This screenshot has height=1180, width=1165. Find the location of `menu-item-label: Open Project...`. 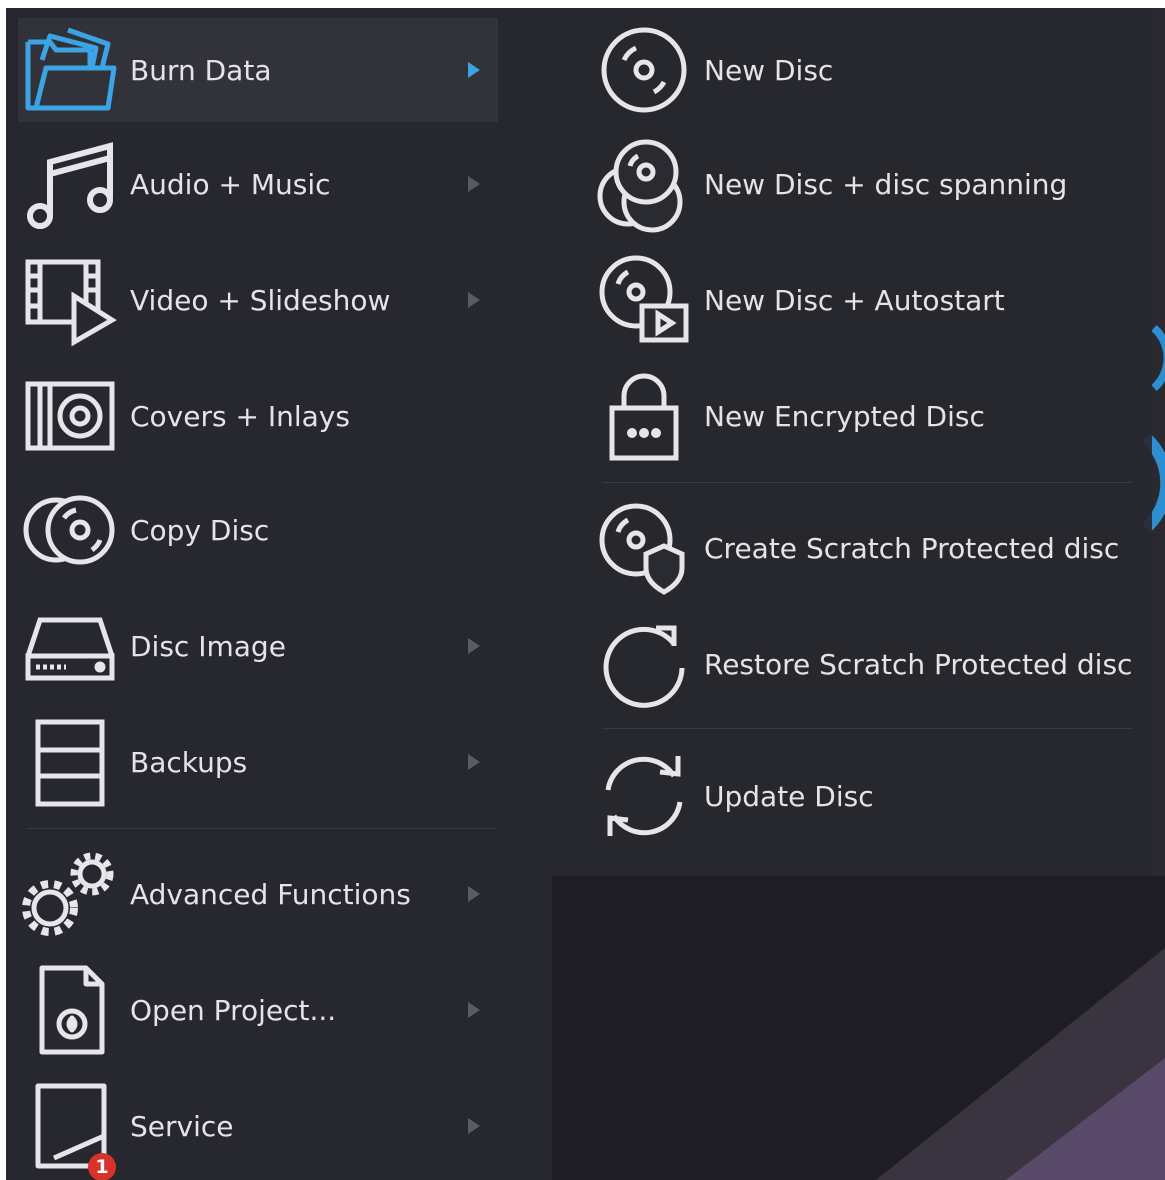

menu-item-label: Open Project... is located at coordinates (233, 1010).